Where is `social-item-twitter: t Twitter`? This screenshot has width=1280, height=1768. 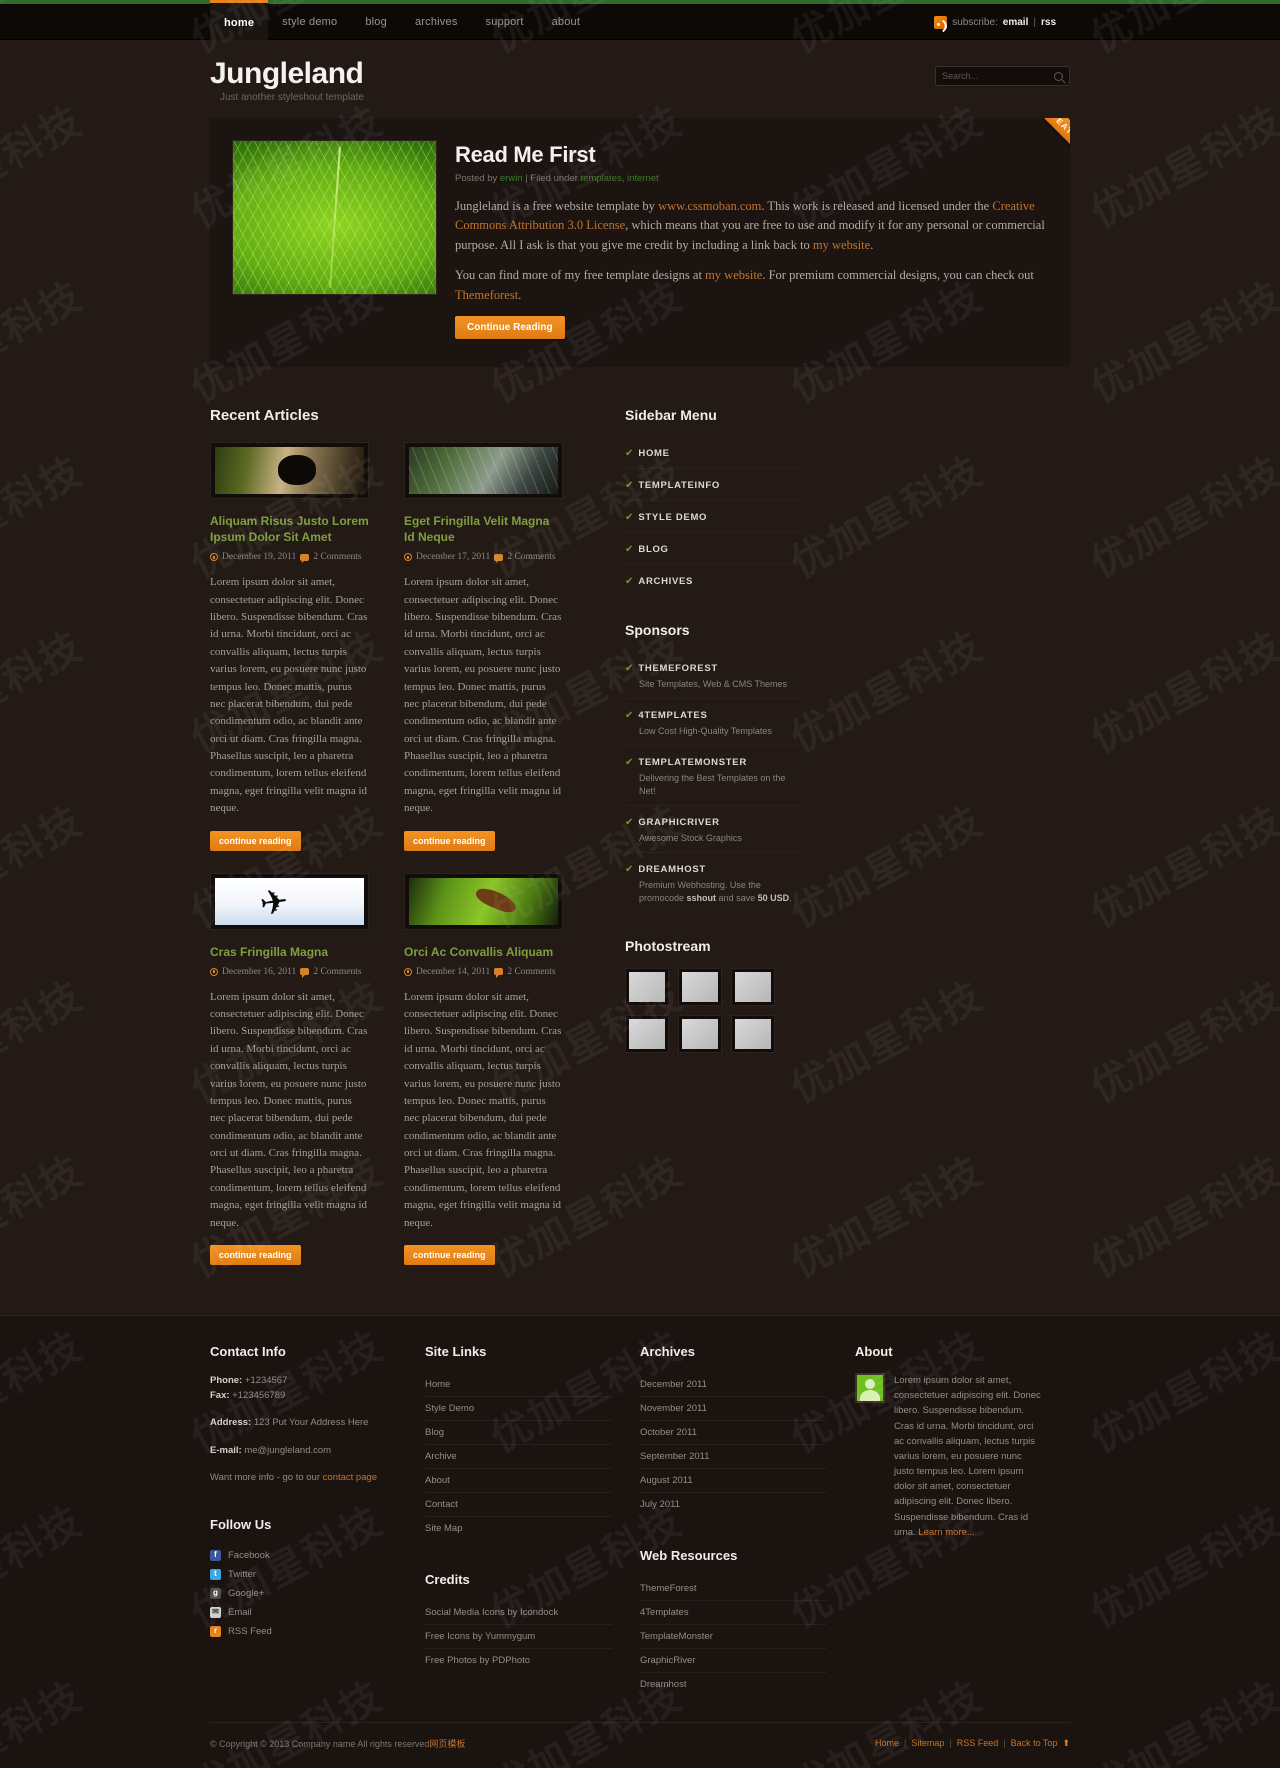 social-item-twitter: t Twitter is located at coordinates (303, 1574).